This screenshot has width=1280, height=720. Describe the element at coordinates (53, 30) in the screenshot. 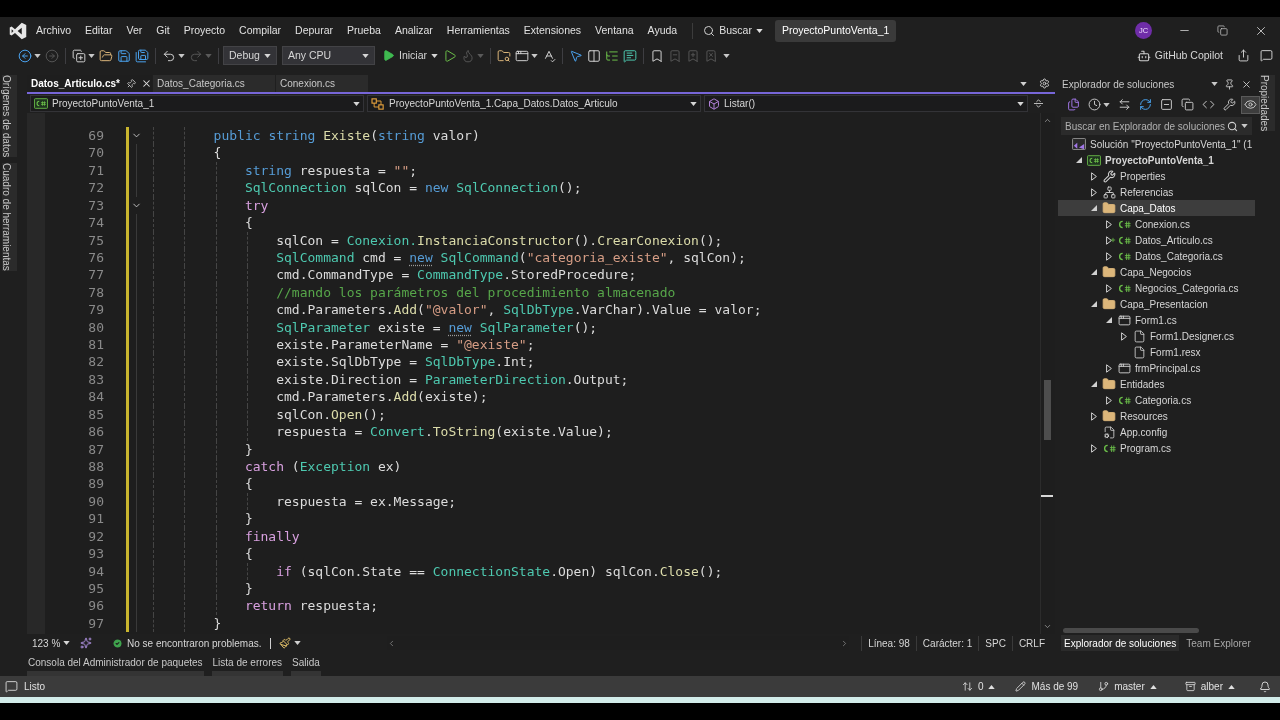

I see `menu-item: Archivo` at that location.